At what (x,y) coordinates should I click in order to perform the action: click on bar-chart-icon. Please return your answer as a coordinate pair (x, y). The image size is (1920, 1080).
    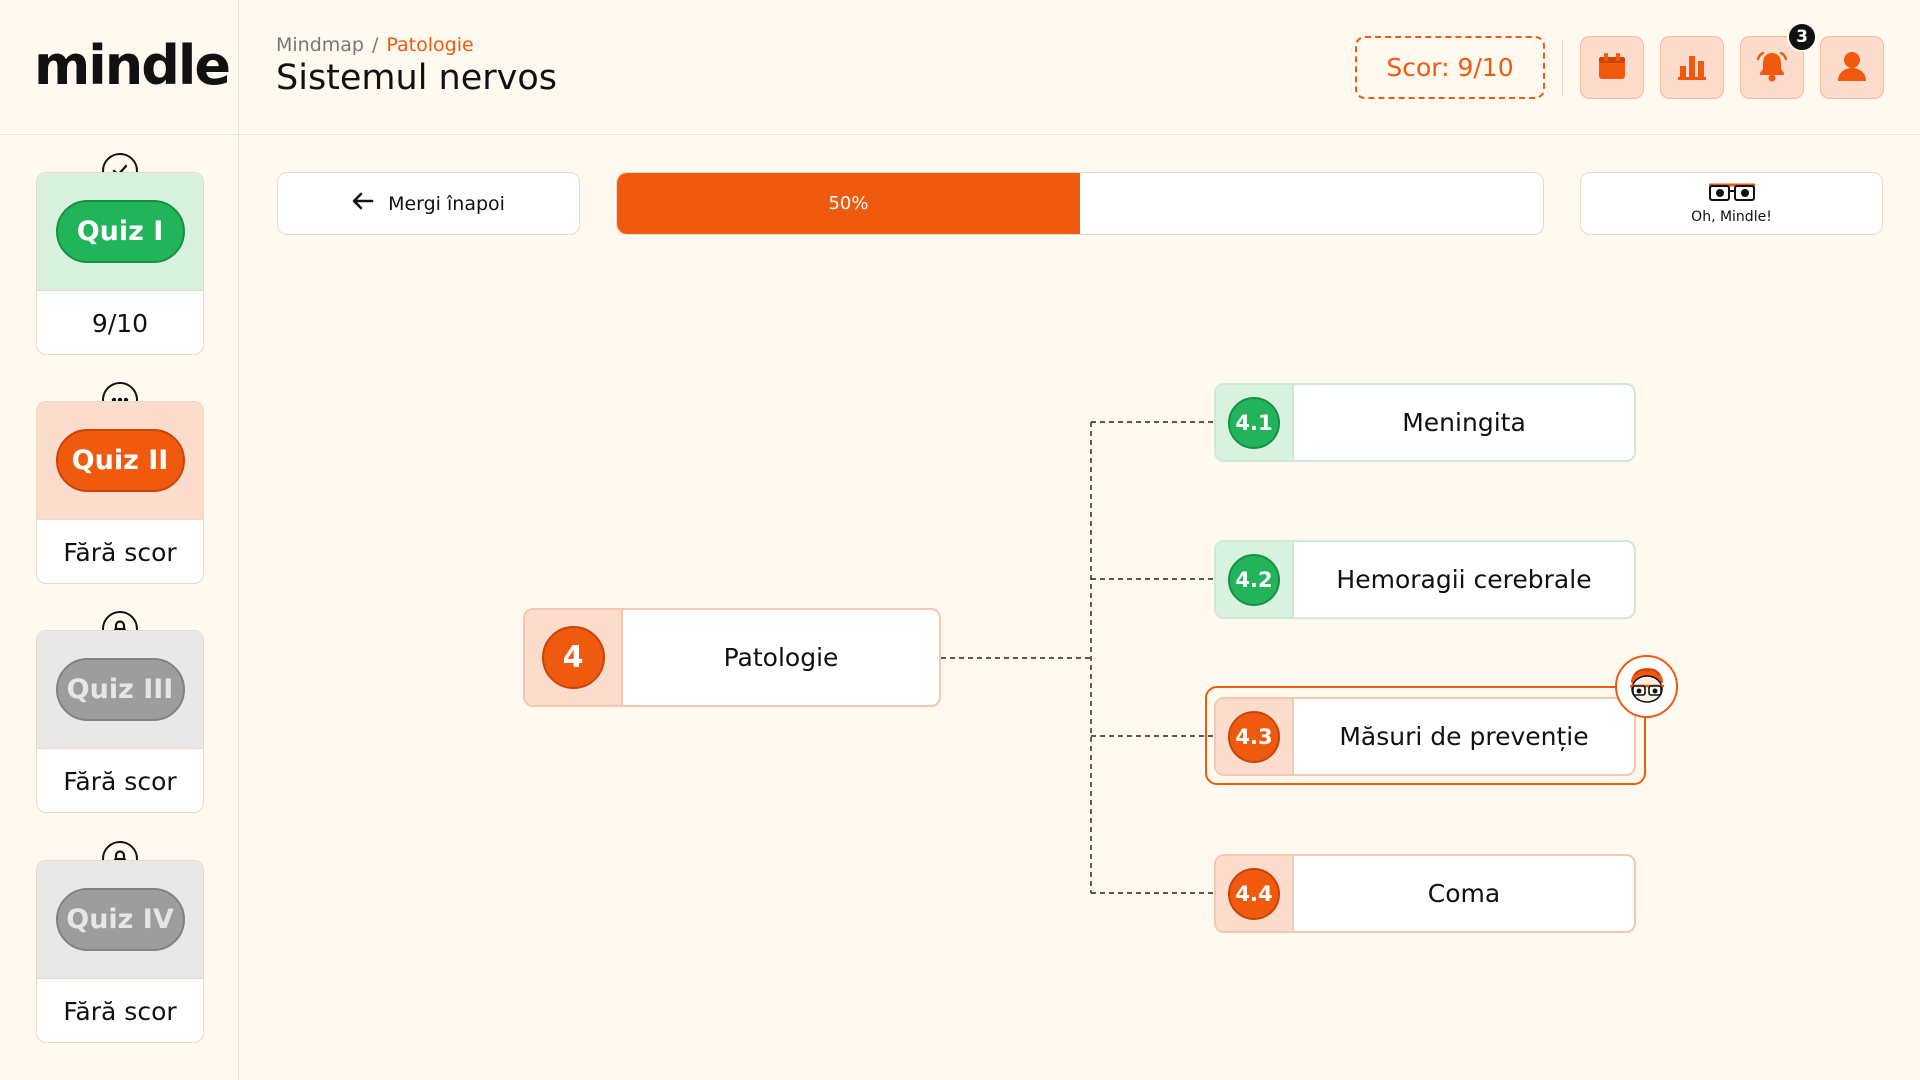
    Looking at the image, I should click on (1692, 68).